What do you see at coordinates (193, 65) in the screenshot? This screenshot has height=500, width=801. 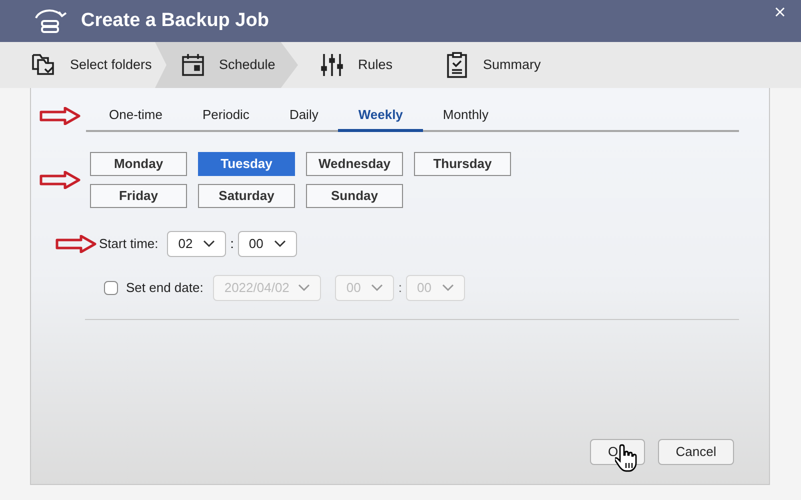 I see `calendar-icon` at bounding box center [193, 65].